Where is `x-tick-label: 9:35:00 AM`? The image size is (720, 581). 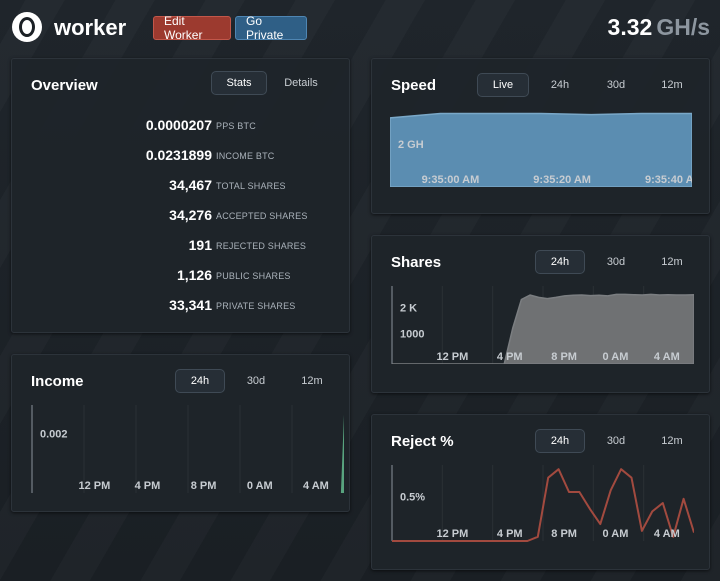 x-tick-label: 9:35:00 AM is located at coordinates (451, 180).